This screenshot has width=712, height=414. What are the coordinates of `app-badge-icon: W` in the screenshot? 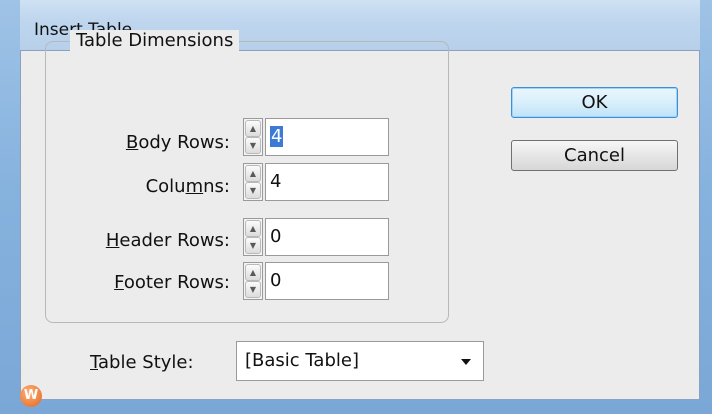 It's located at (31, 396).